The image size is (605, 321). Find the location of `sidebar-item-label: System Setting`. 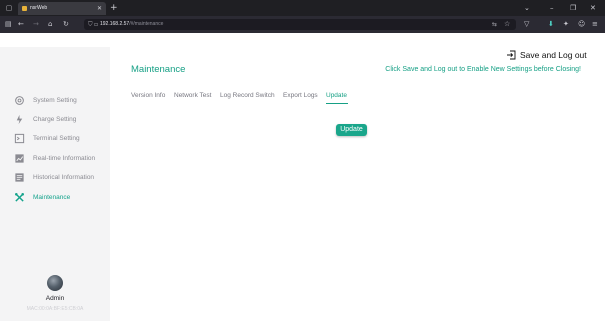

sidebar-item-label: System Setting is located at coordinates (55, 100).